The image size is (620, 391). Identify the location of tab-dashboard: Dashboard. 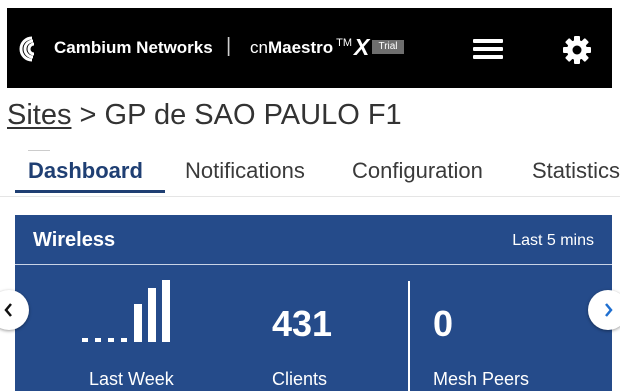
(85, 171).